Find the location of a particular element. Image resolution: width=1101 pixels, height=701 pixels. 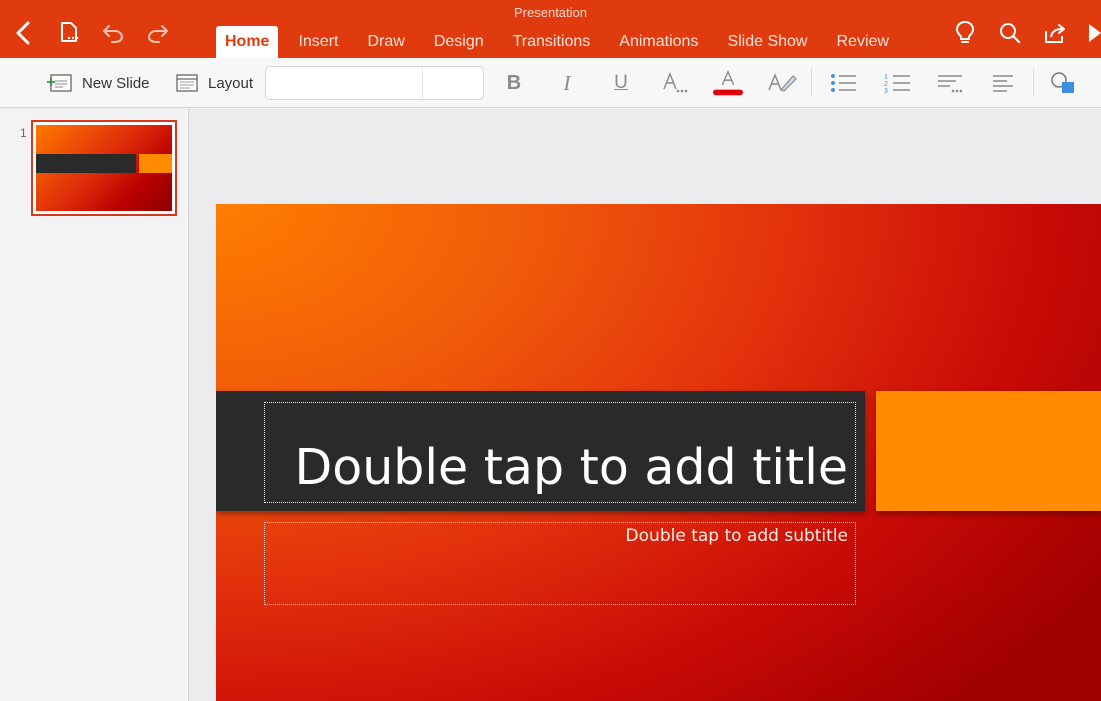

bullets-button is located at coordinates (843, 83).